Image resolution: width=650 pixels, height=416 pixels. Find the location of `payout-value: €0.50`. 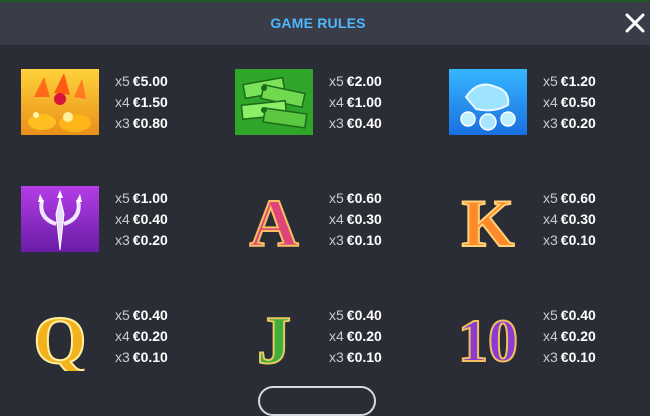

payout-value: €0.50 is located at coordinates (578, 102).